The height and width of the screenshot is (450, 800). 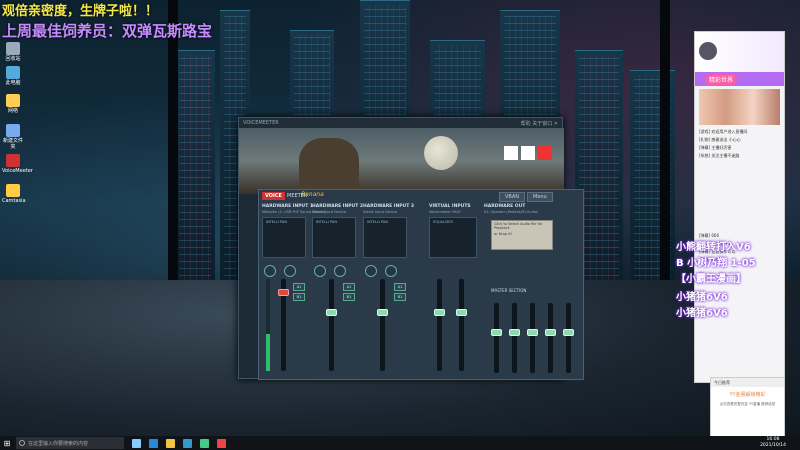 I want to click on file-explorer-icon, so click(x=170, y=443).